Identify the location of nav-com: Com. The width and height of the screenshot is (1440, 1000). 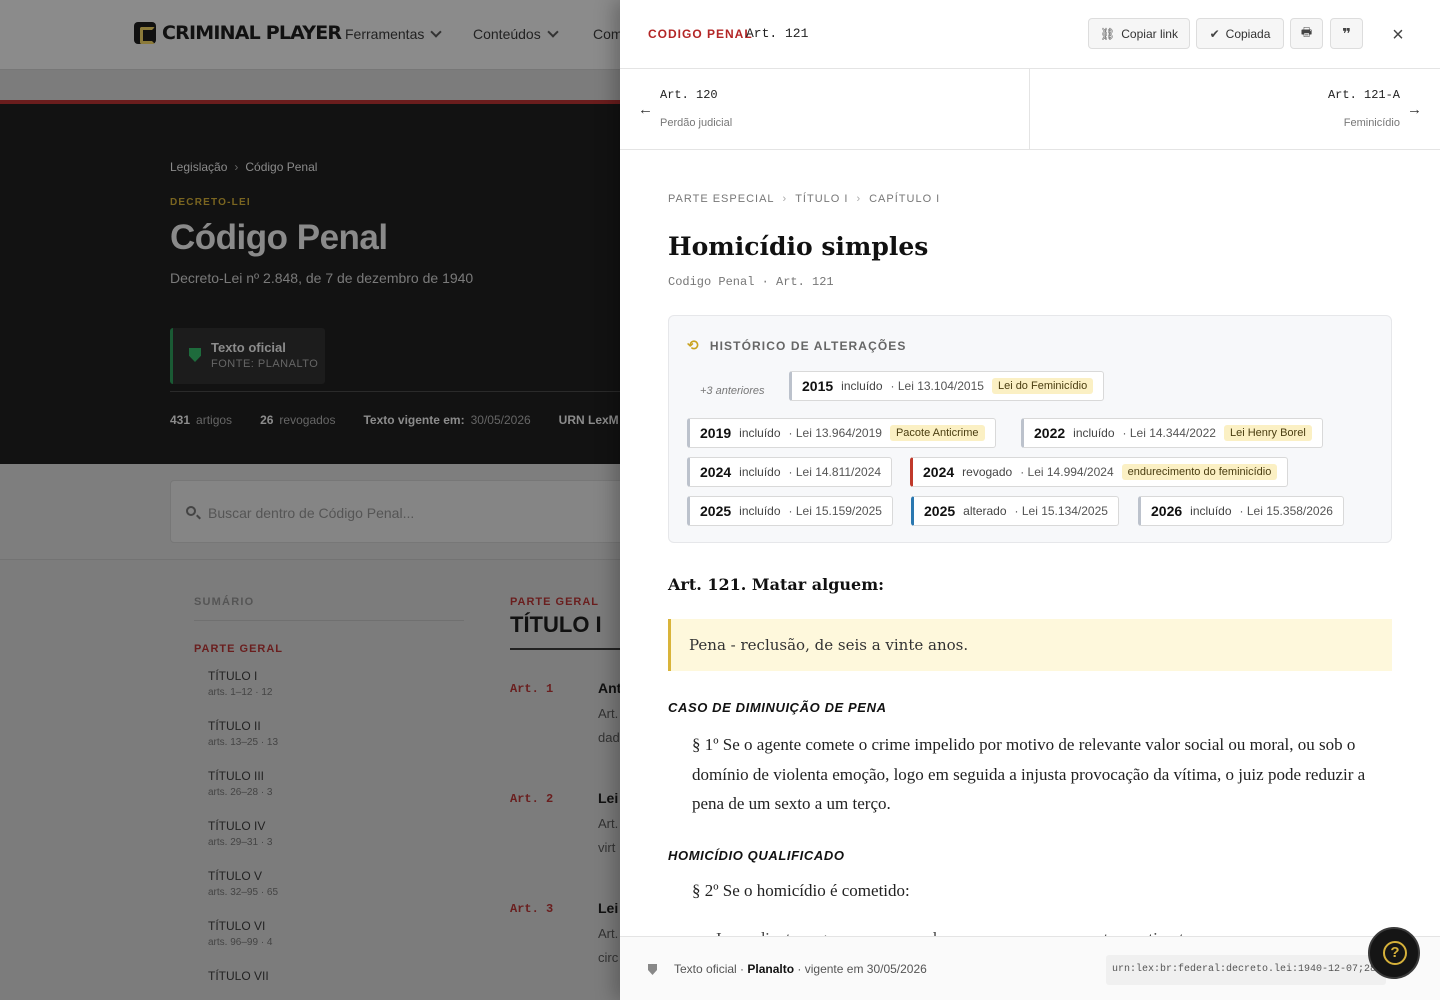
(608, 34).